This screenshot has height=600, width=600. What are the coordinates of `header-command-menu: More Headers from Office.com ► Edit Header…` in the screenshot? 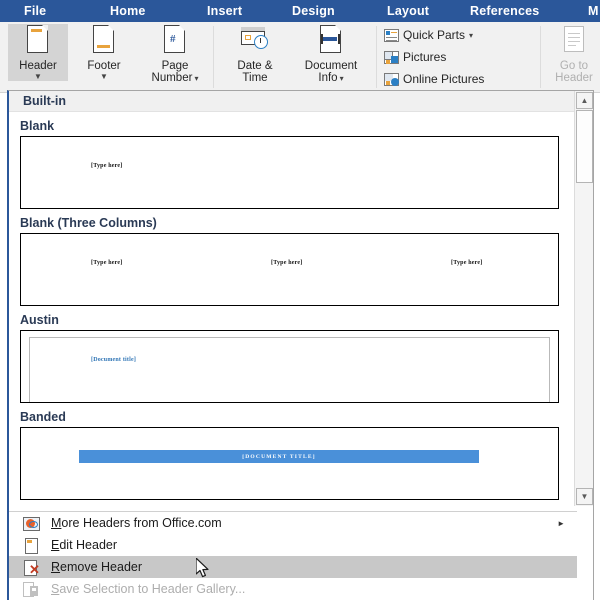 It's located at (293, 555).